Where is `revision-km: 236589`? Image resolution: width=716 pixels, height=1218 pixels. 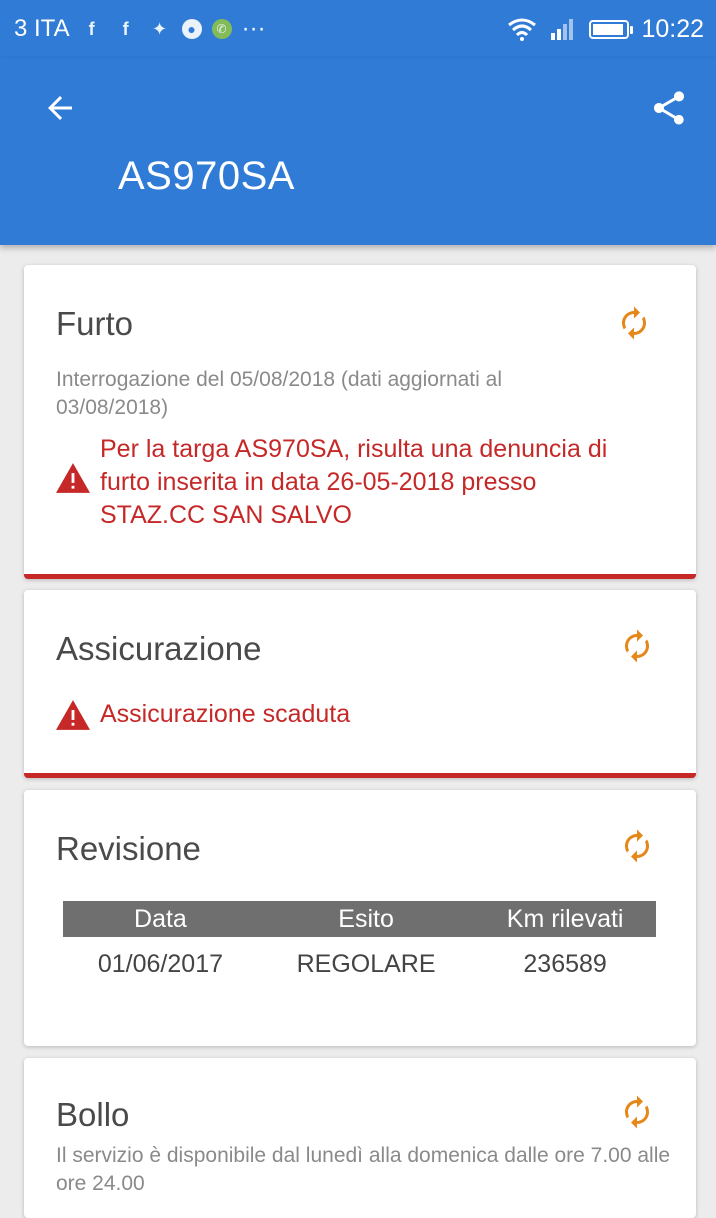
revision-km: 236589 is located at coordinates (565, 963).